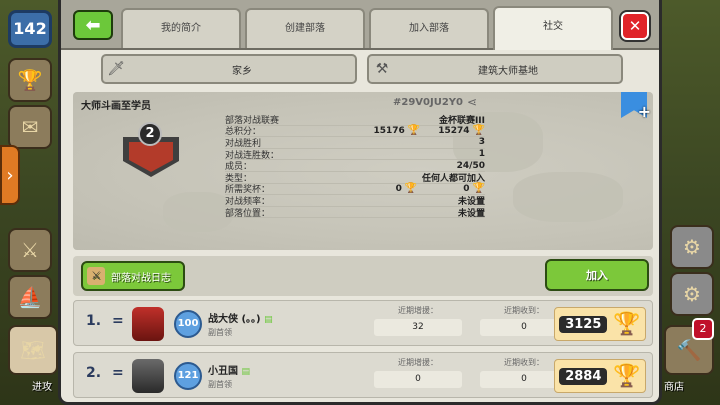  I want to click on member-name: 小丑国 ▤, so click(229, 369).